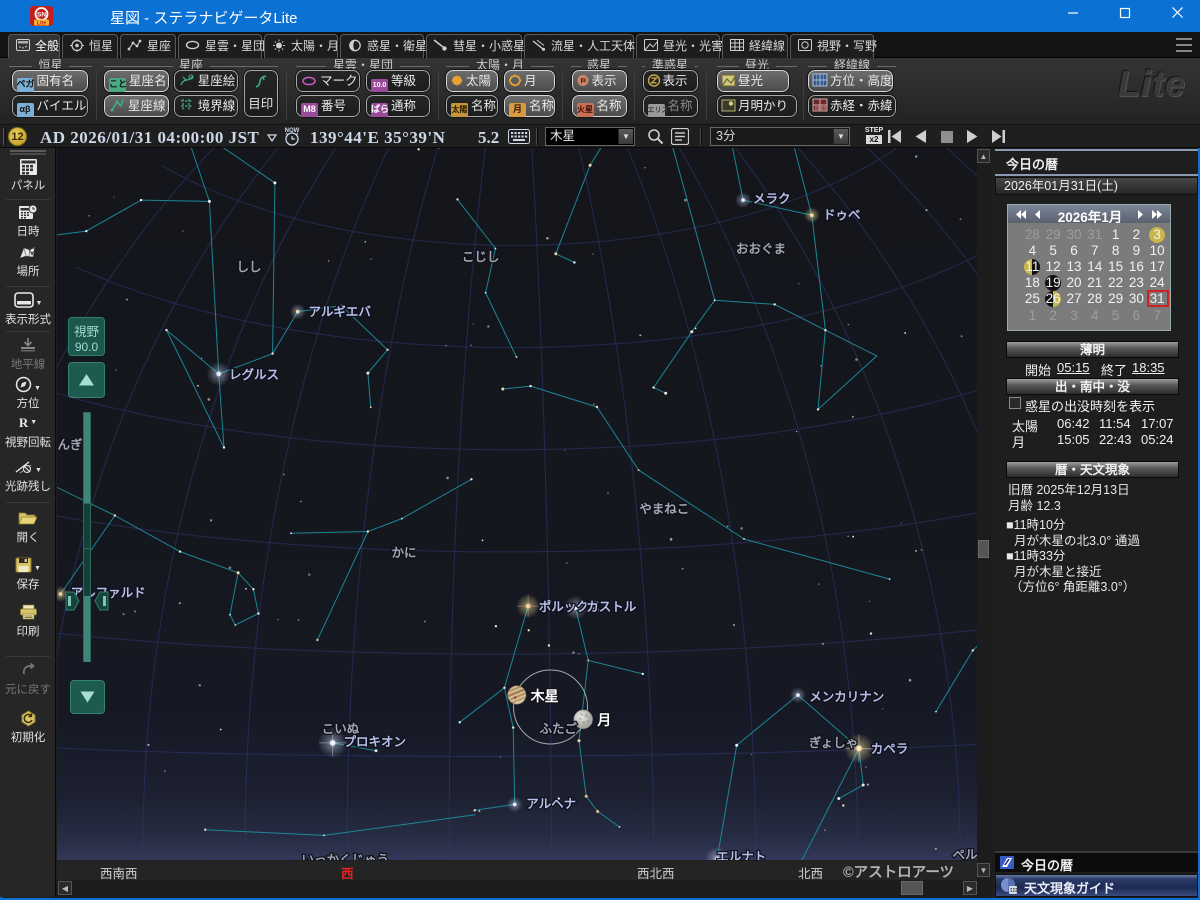 Image resolution: width=1200 pixels, height=900 pixels. Describe the element at coordinates (842, 215) in the screenshot. I see `svg-text: ドゥベ` at that location.